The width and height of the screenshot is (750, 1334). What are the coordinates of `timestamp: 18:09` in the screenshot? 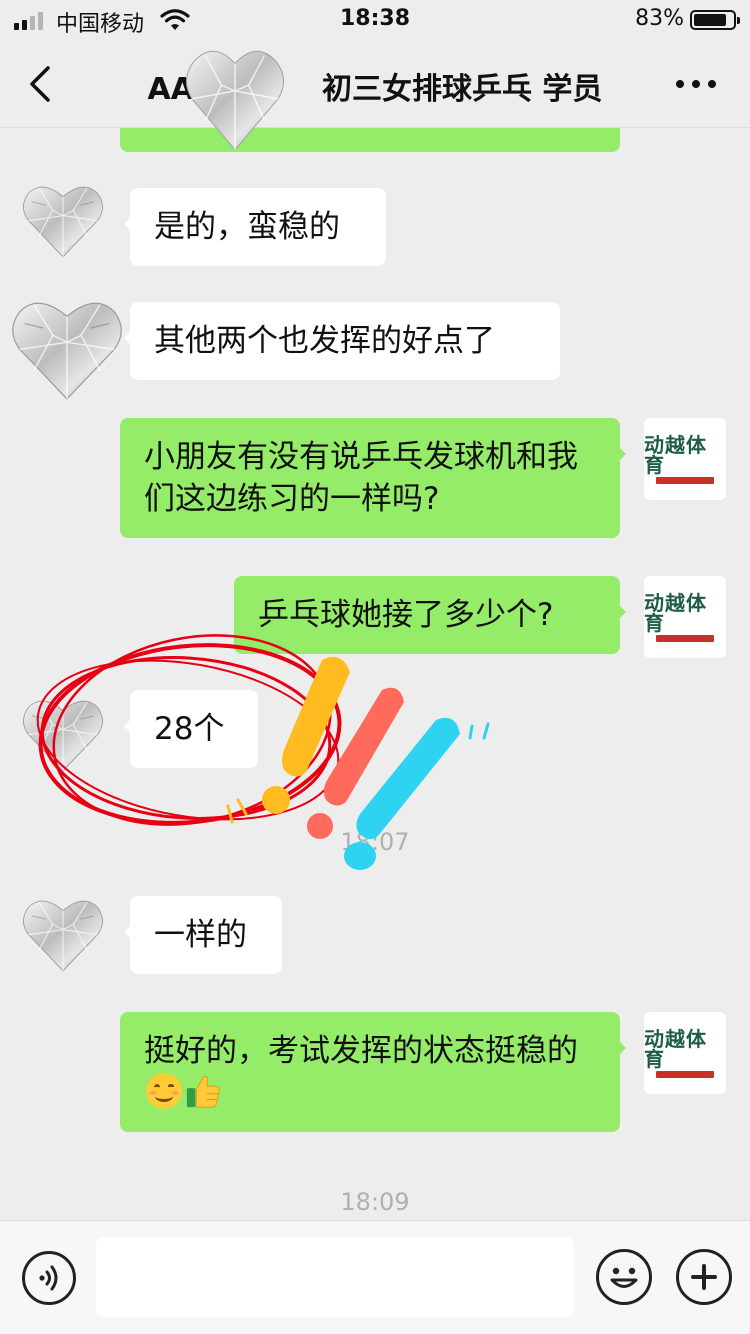 It's located at (375, 1202).